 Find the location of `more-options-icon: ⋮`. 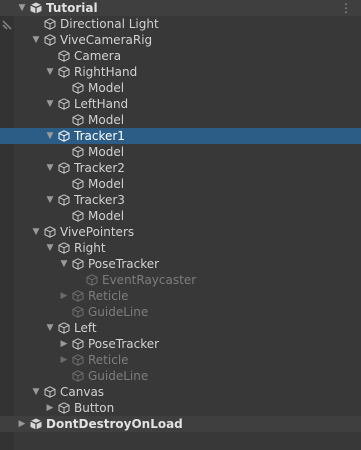

more-options-icon: ⋮ is located at coordinates (346, 8).